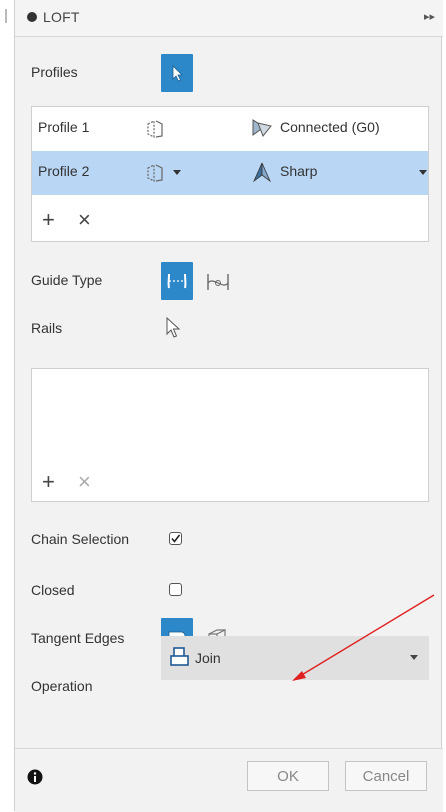 Image resolution: width=446 pixels, height=812 pixels. What do you see at coordinates (299, 171) in the screenshot?
I see `profile-continuity: Sharp` at bounding box center [299, 171].